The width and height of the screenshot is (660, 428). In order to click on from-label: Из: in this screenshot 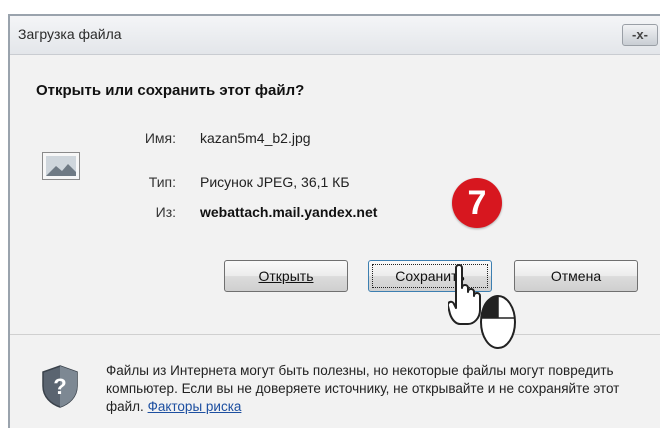, I will do `click(165, 212)`.